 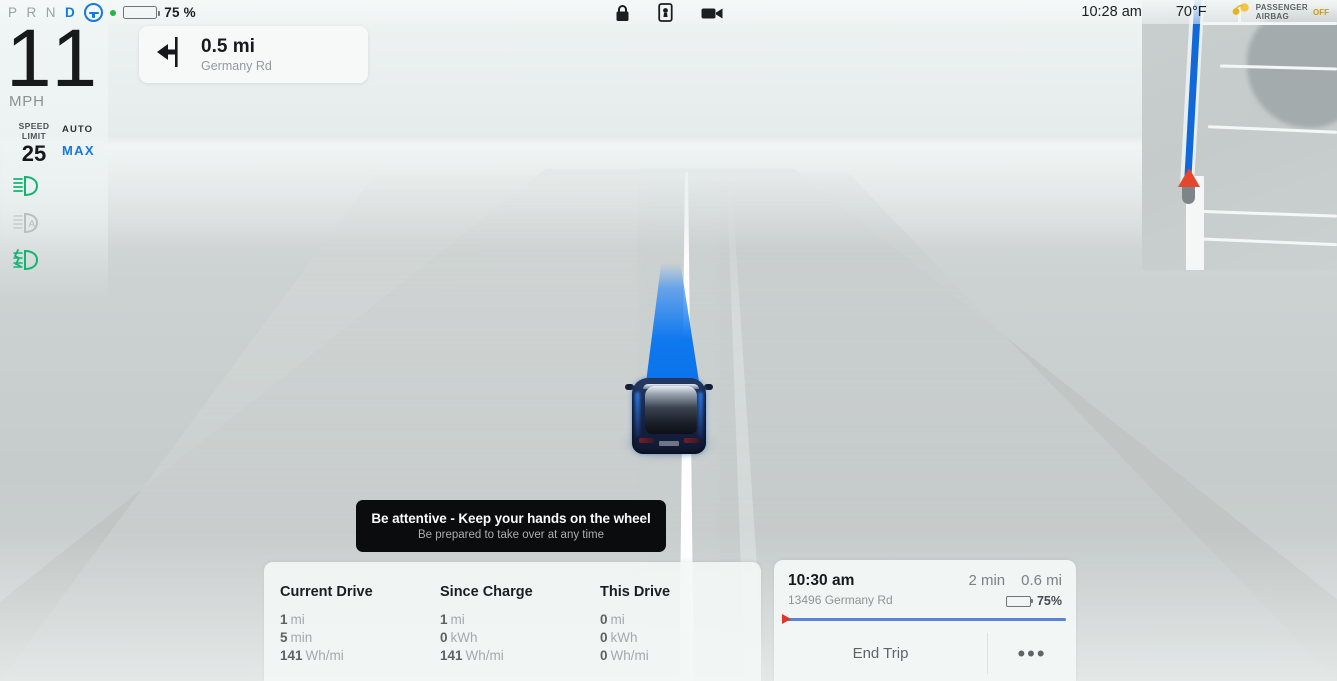 I want to click on clock: 10:28 am, so click(x=1111, y=12).